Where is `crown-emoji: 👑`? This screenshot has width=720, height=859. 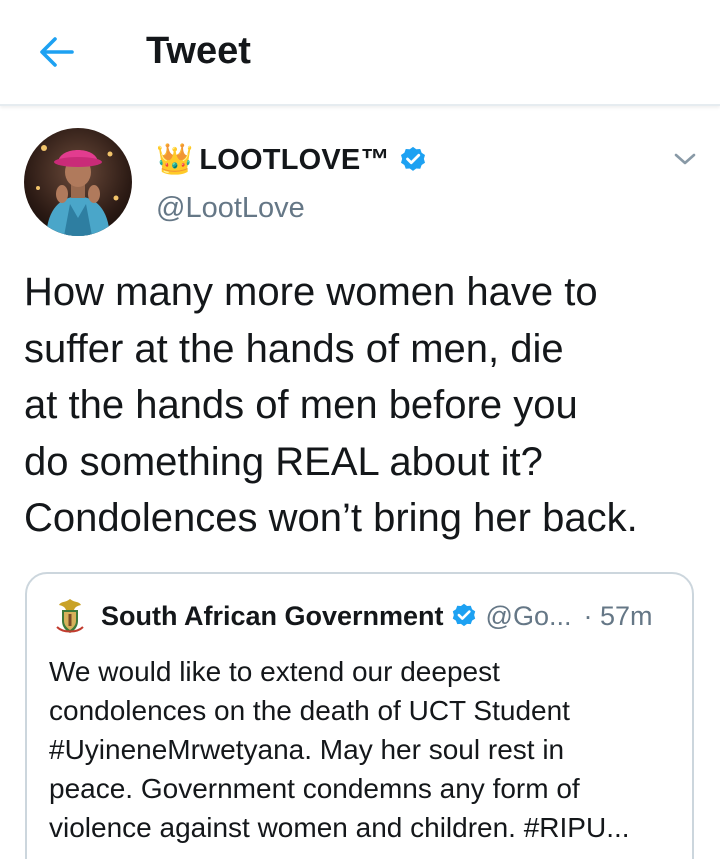
crown-emoji: 👑 is located at coordinates (175, 159).